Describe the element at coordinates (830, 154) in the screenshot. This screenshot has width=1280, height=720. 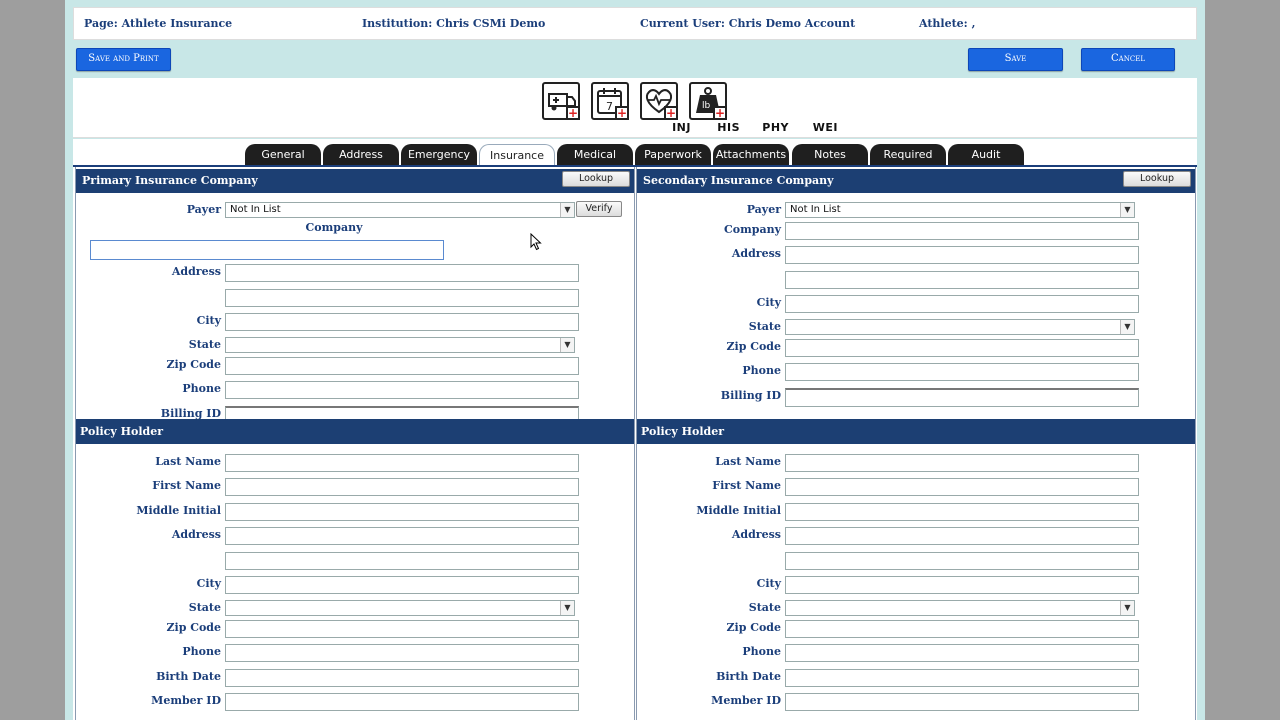
I see `tab-notes: Notes` at that location.